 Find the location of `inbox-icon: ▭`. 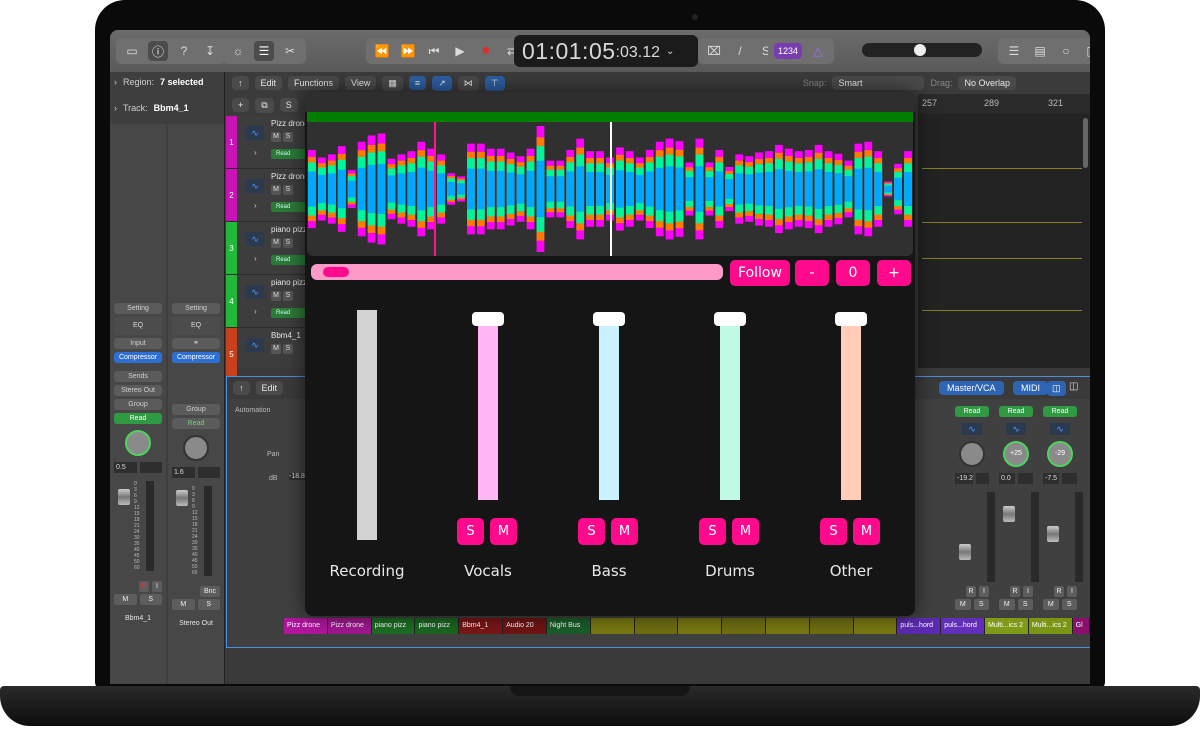

inbox-icon: ▭ is located at coordinates (132, 51).